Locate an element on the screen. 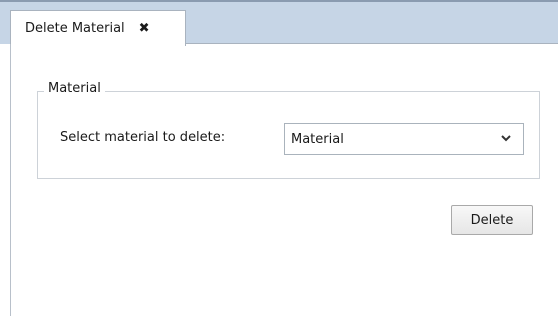 The width and height of the screenshot is (558, 316). group-legend: Material is located at coordinates (74, 88).